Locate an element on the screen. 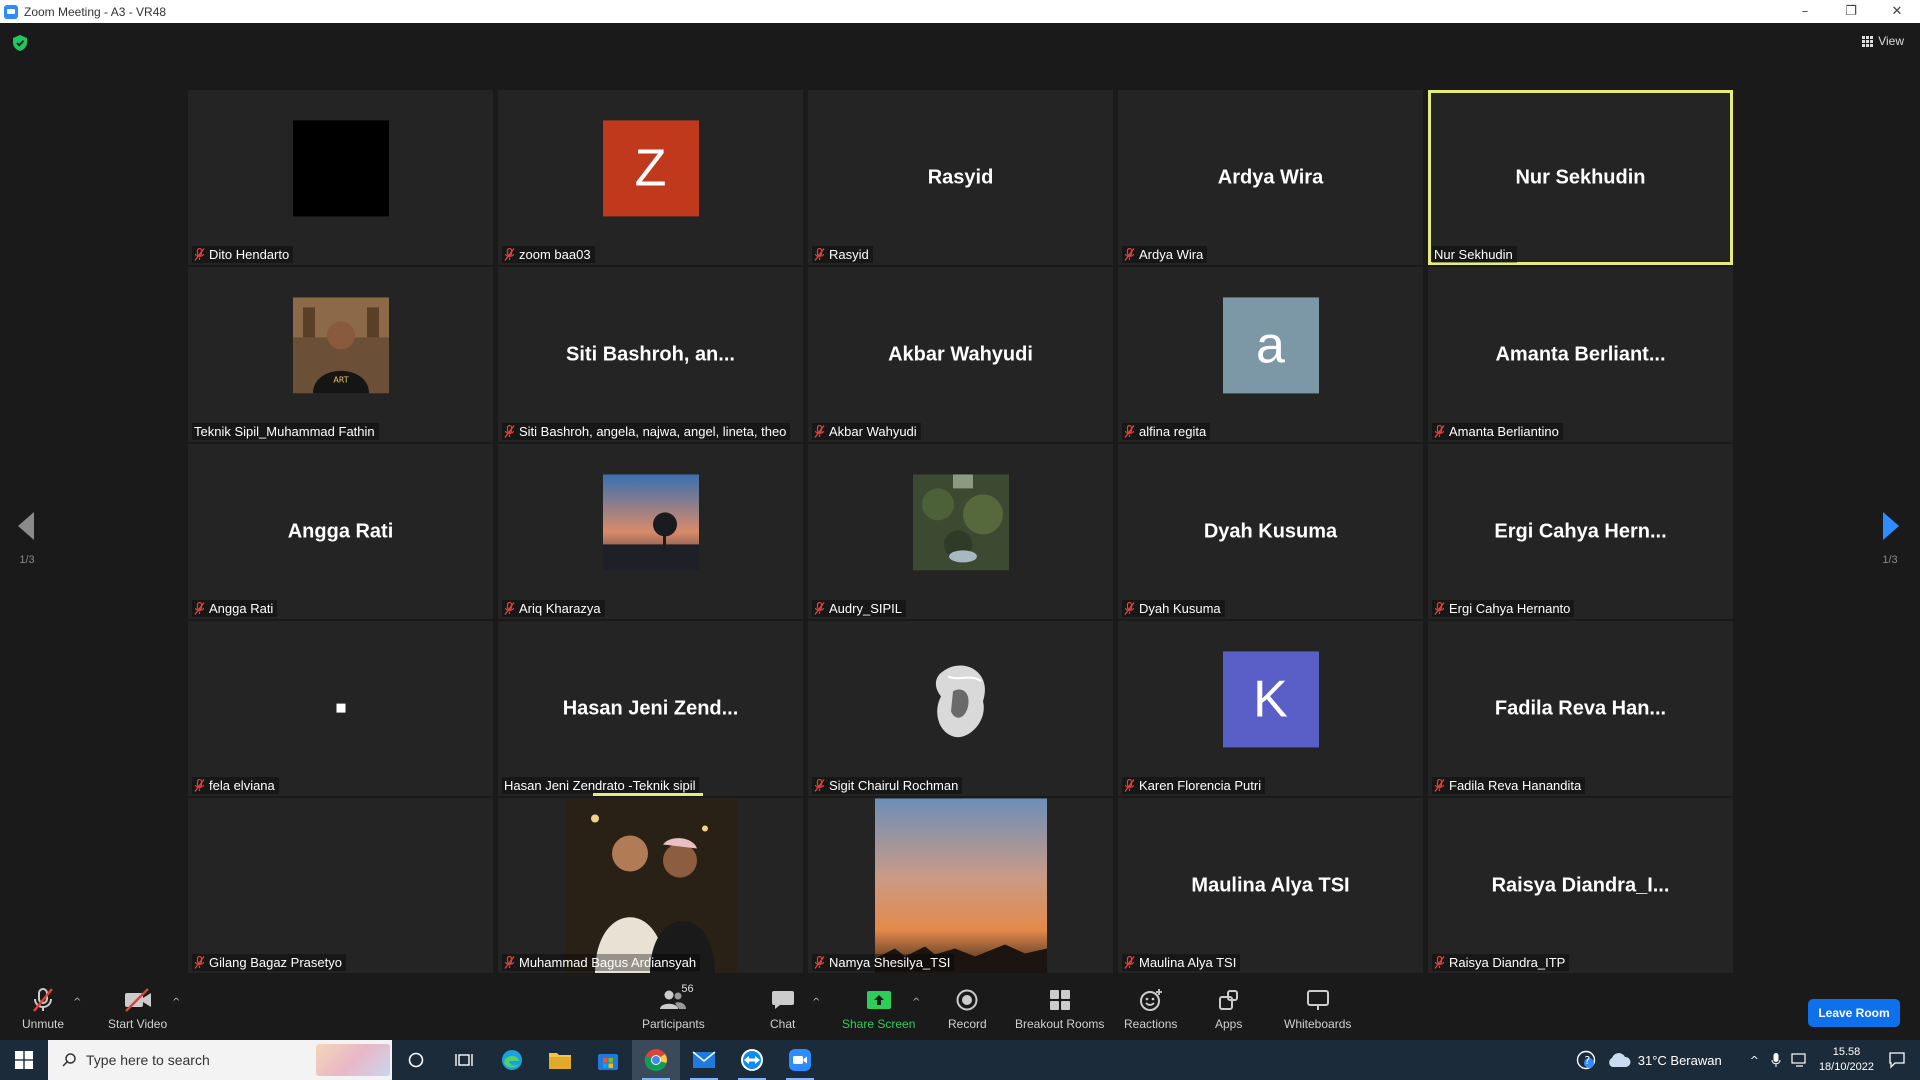 This screenshot has height=1080, width=1920. microphone-icon is located at coordinates (1776, 1060).